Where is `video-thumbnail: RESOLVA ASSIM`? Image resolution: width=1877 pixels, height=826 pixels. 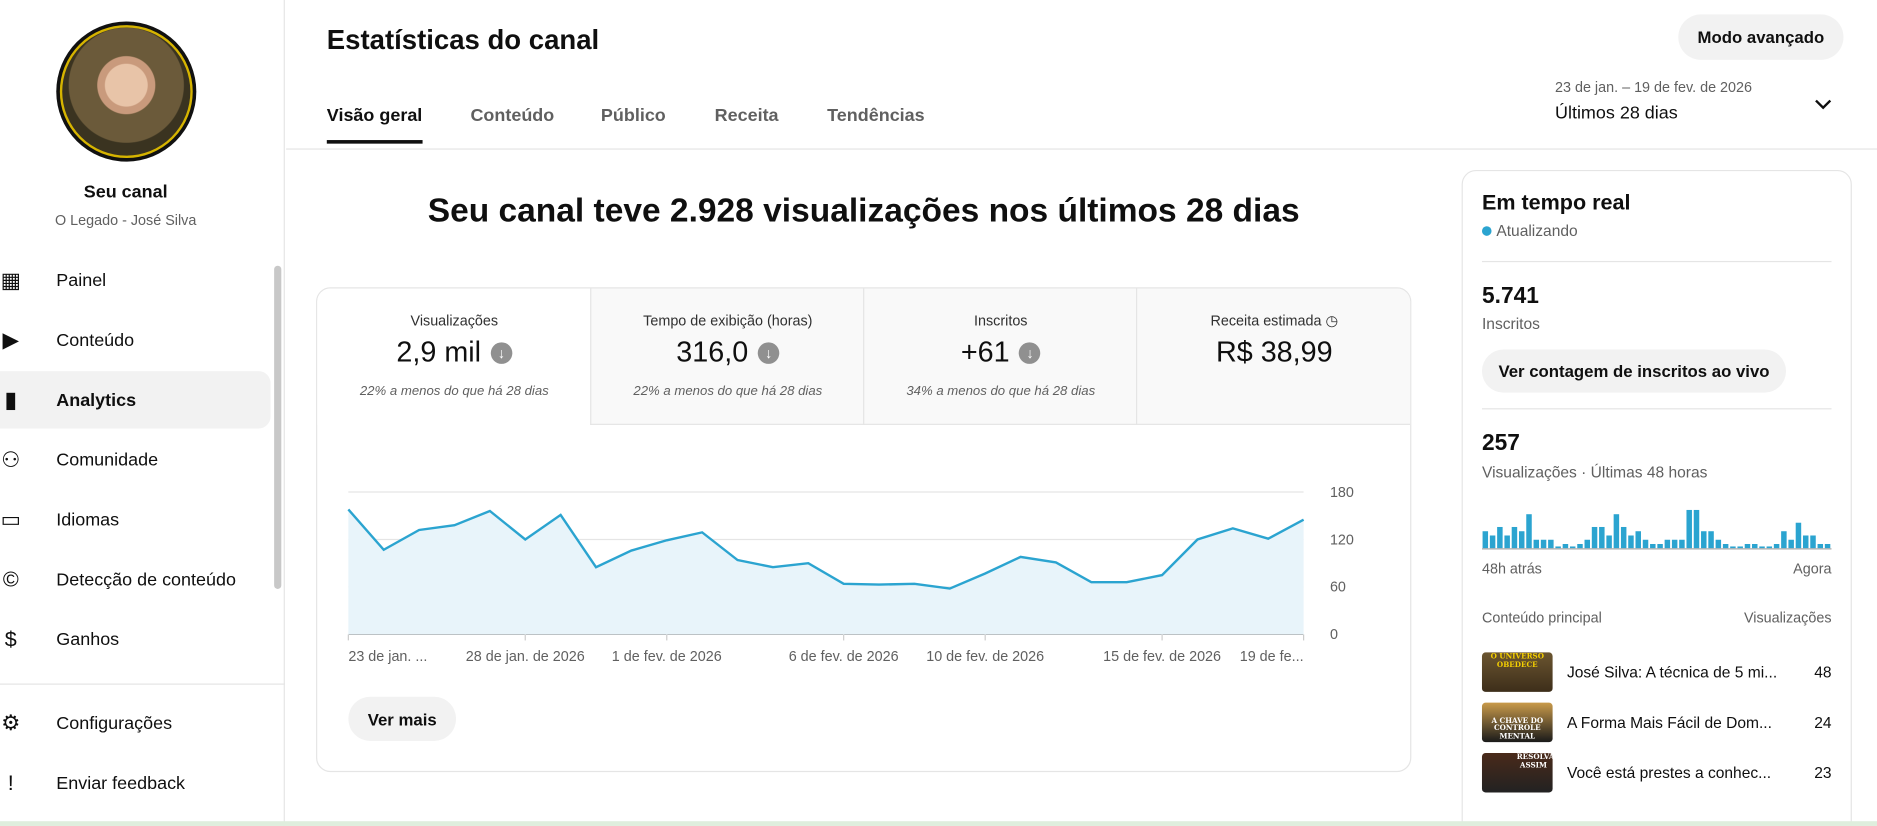 video-thumbnail: RESOLVA ASSIM is located at coordinates (1517, 772).